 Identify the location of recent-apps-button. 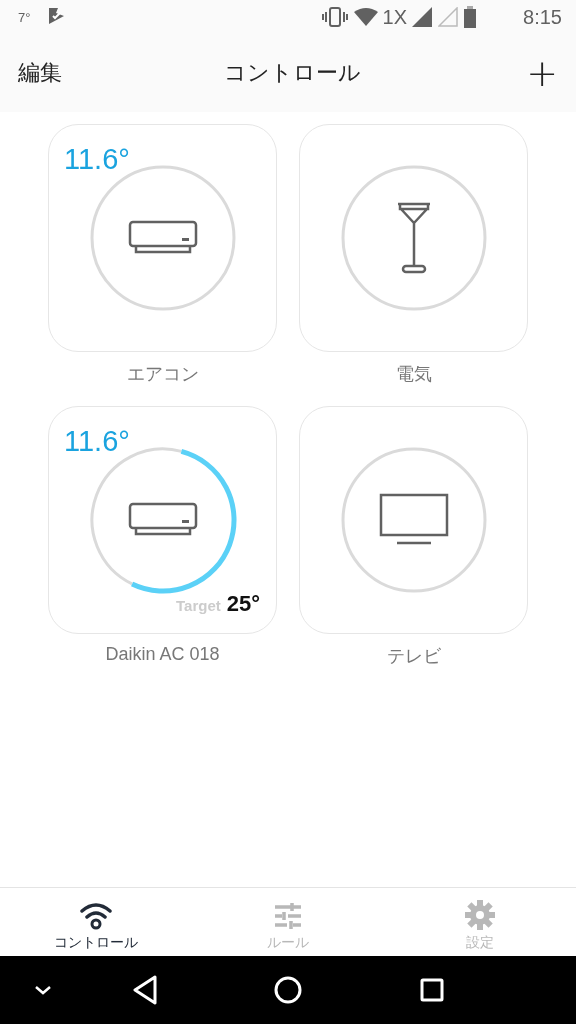
(432, 990).